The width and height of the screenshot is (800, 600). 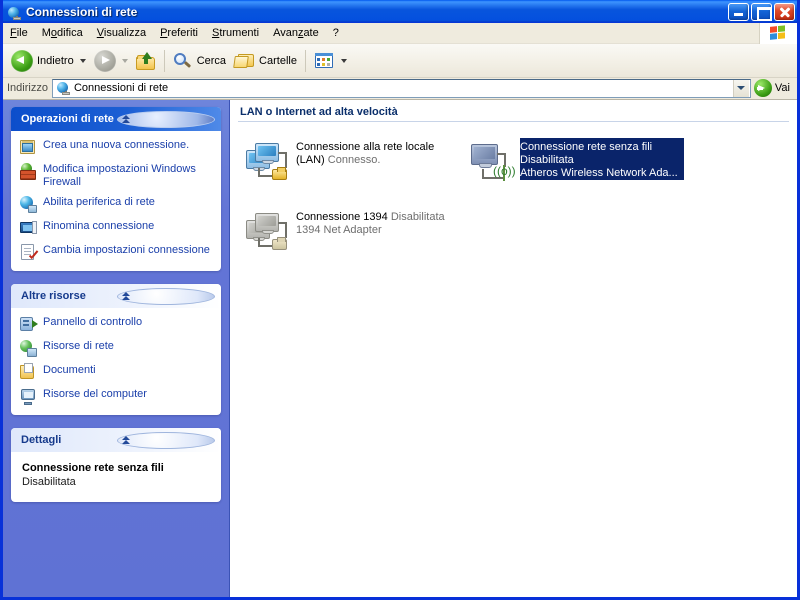 I want to click on connection-name: Connessione 1394, so click(x=342, y=217).